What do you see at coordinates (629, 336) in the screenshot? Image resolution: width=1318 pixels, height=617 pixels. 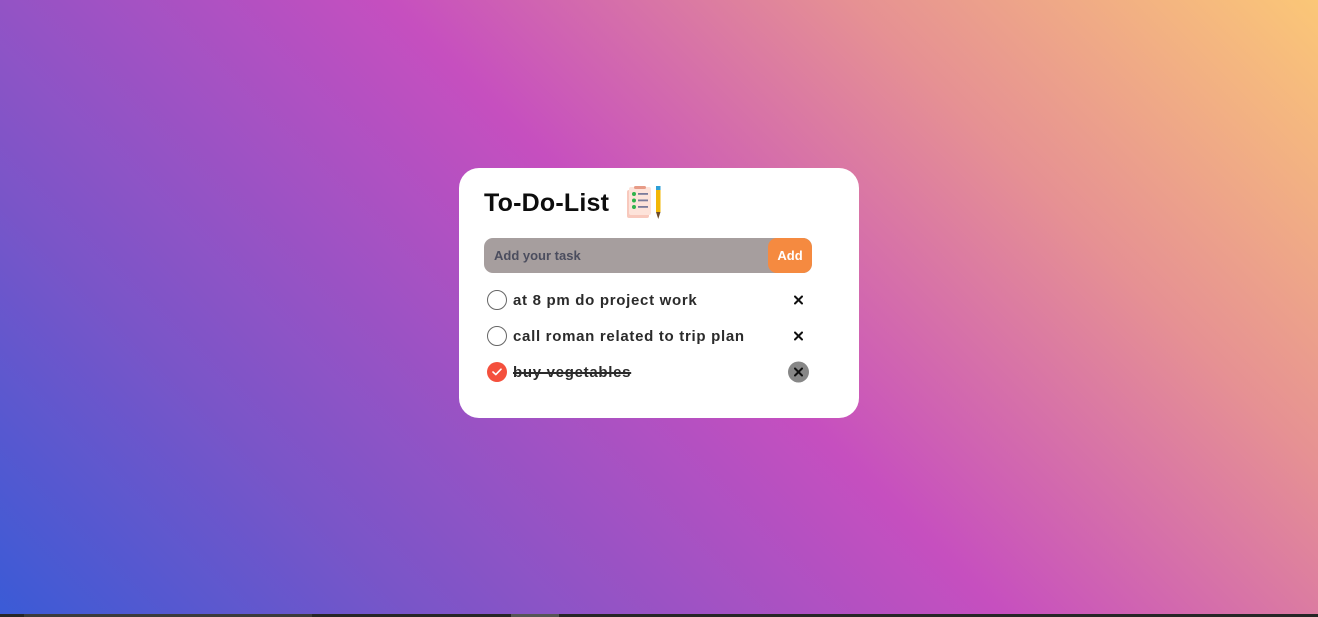 I see `task-text: call roman related to trip plan` at bounding box center [629, 336].